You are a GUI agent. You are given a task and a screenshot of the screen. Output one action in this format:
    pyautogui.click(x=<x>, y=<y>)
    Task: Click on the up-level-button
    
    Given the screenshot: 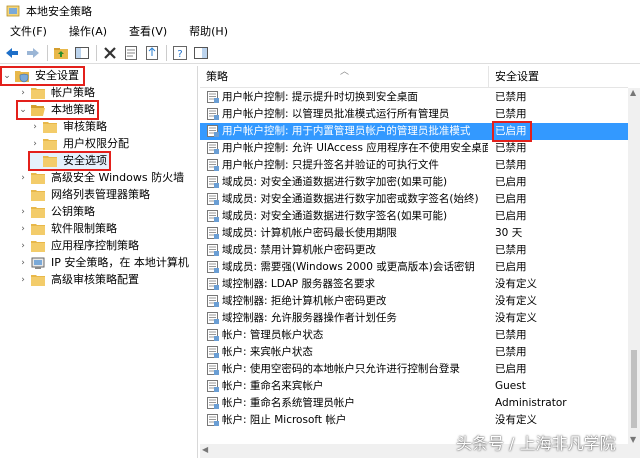 What is the action you would take?
    pyautogui.click(x=61, y=53)
    